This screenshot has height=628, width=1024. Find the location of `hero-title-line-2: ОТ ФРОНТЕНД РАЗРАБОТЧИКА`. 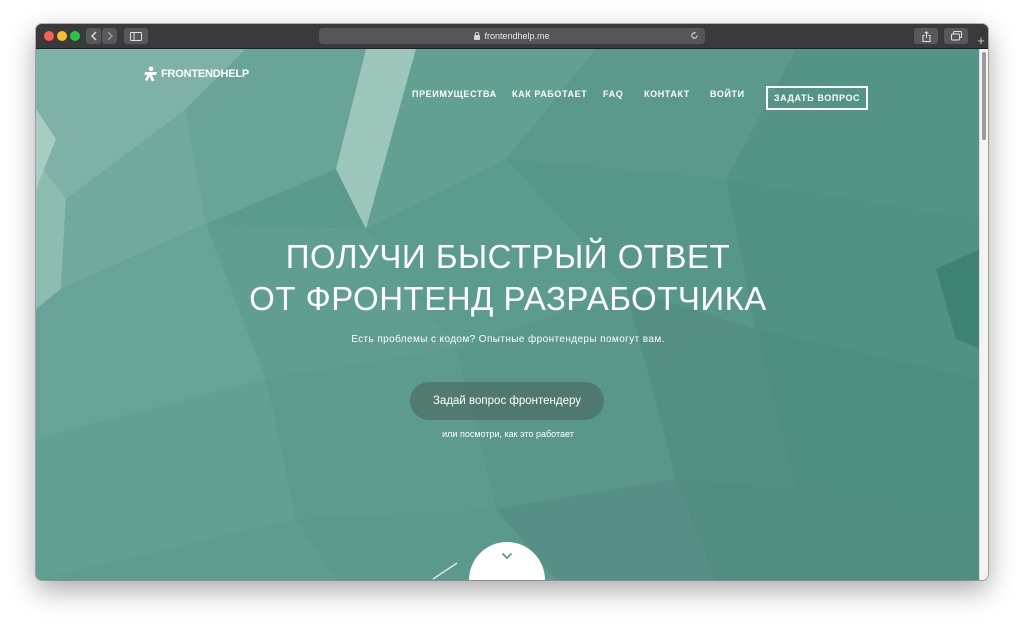

hero-title-line-2: ОТ ФРОНТЕНД РАЗРАБОТЧИКА is located at coordinates (508, 298).